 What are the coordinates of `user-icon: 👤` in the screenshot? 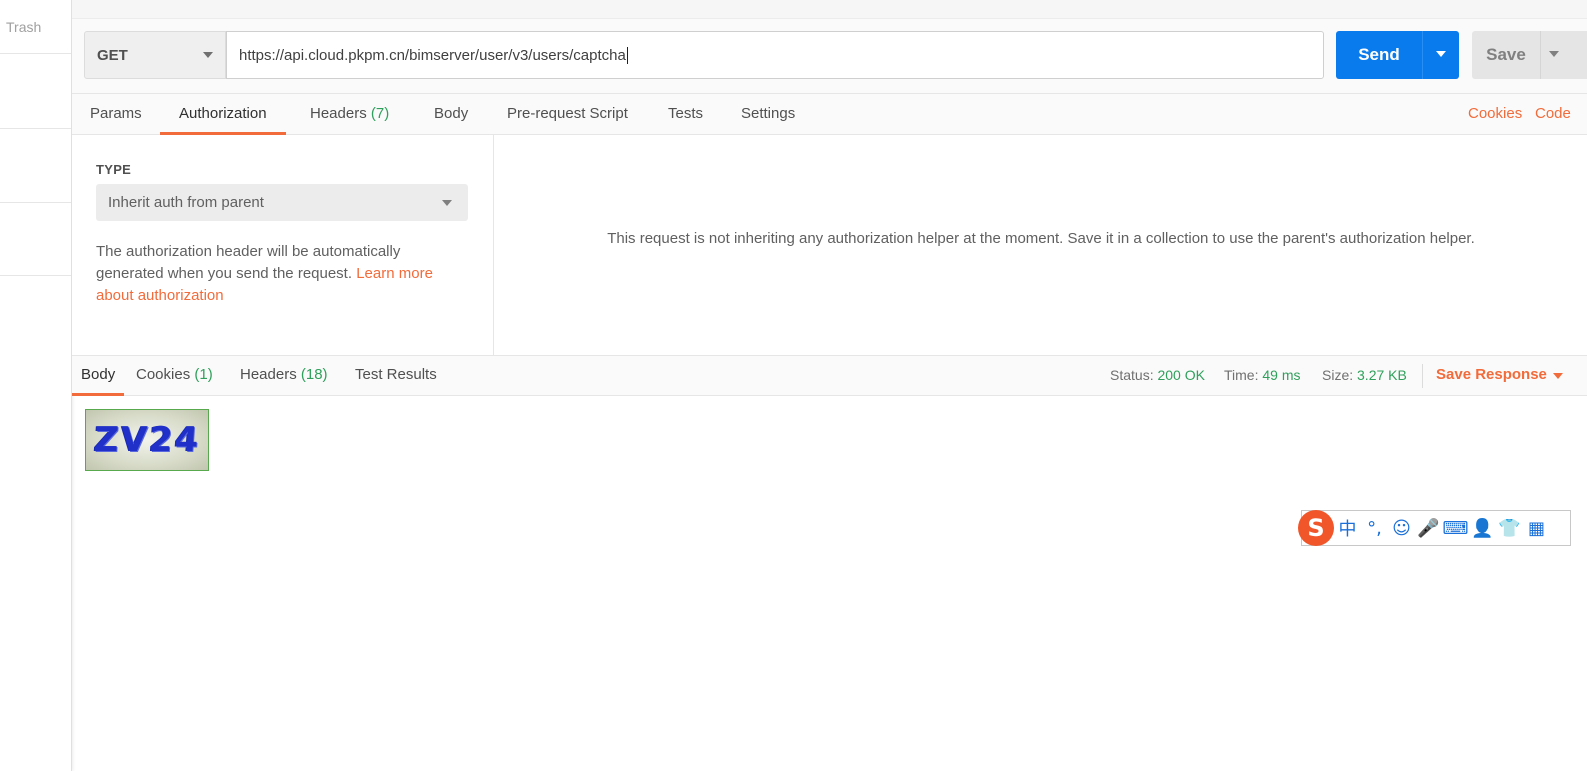 It's located at (1482, 528).